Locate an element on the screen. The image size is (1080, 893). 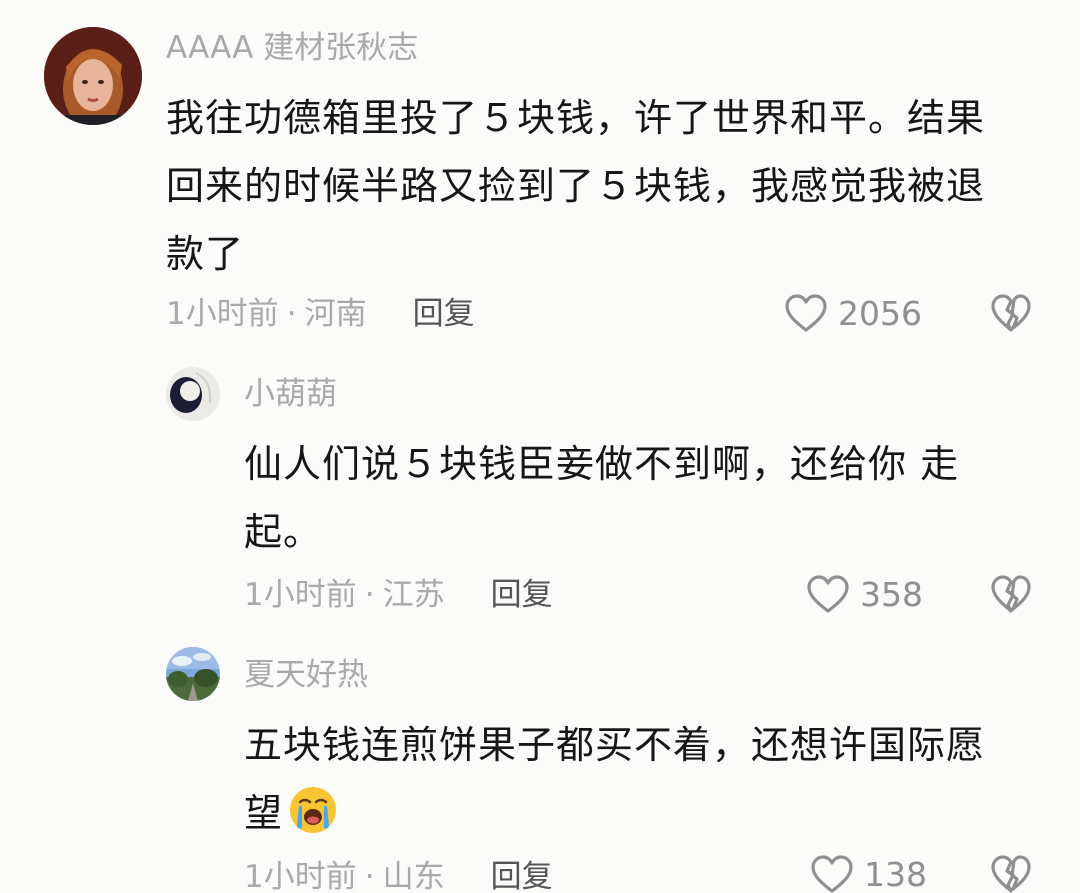
username: 夏天好热 is located at coordinates (306, 675).